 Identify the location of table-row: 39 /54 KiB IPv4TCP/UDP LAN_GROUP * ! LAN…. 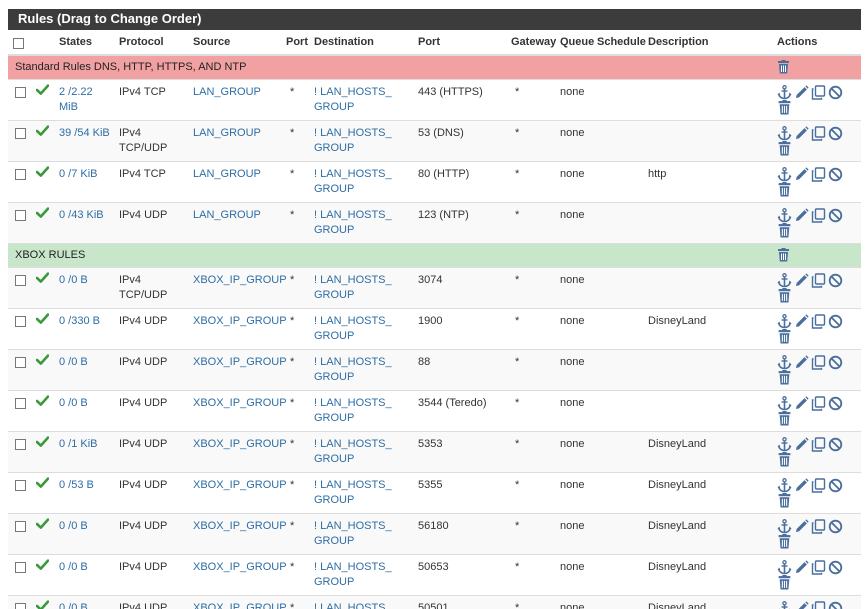
(434, 141).